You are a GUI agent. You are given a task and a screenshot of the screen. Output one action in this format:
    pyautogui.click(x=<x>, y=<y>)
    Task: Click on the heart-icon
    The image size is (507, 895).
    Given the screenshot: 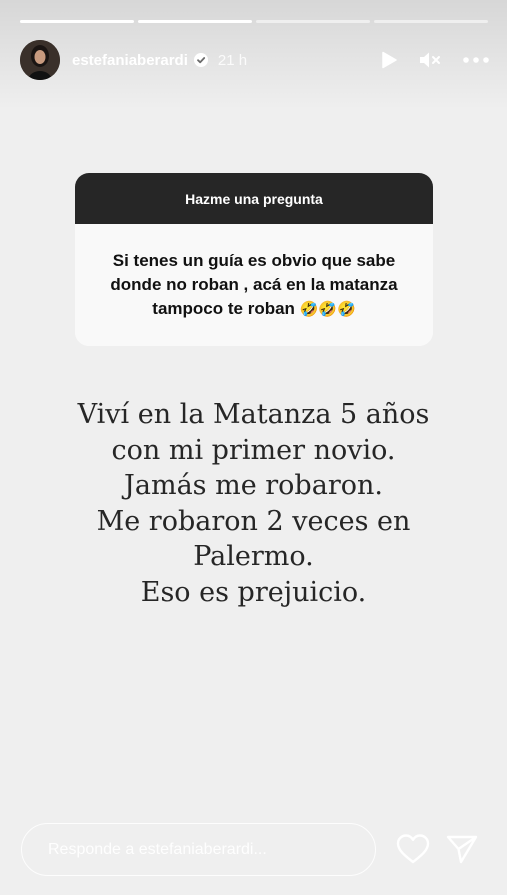 What is the action you would take?
    pyautogui.click(x=413, y=849)
    